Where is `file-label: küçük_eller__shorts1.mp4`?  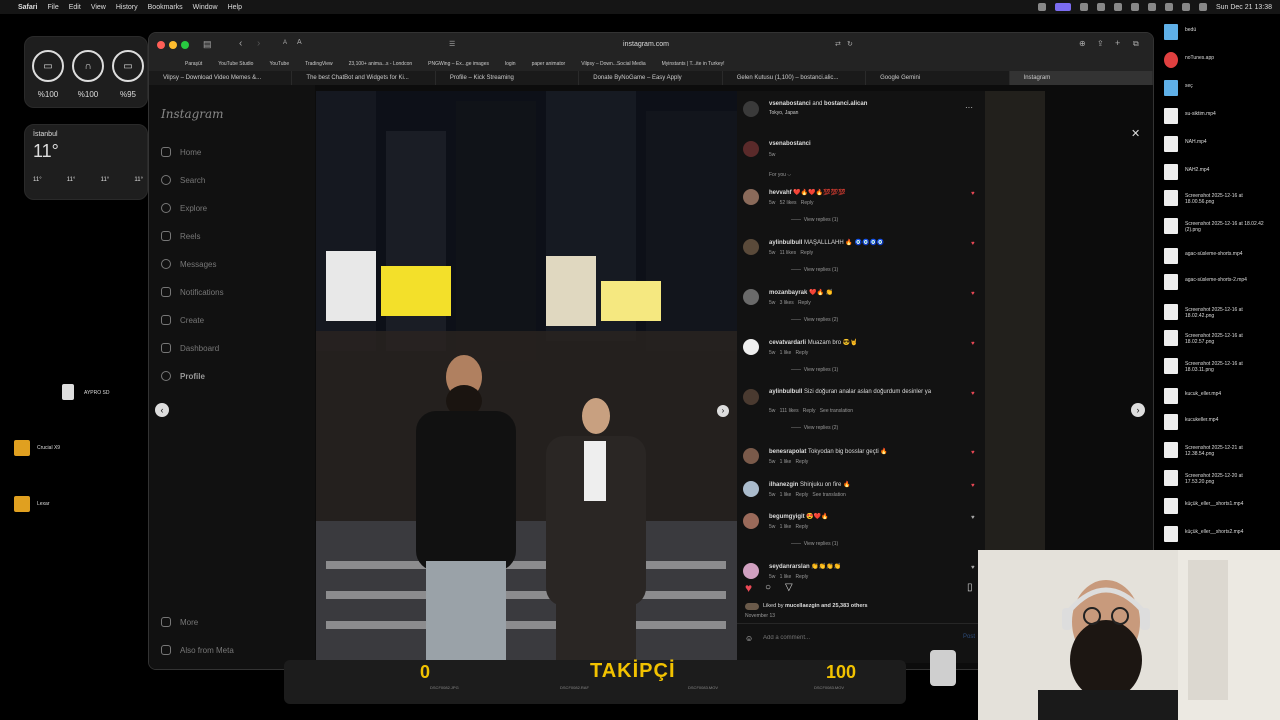
file-label: küçük_eller__shorts1.mp4 is located at coordinates (1225, 504).